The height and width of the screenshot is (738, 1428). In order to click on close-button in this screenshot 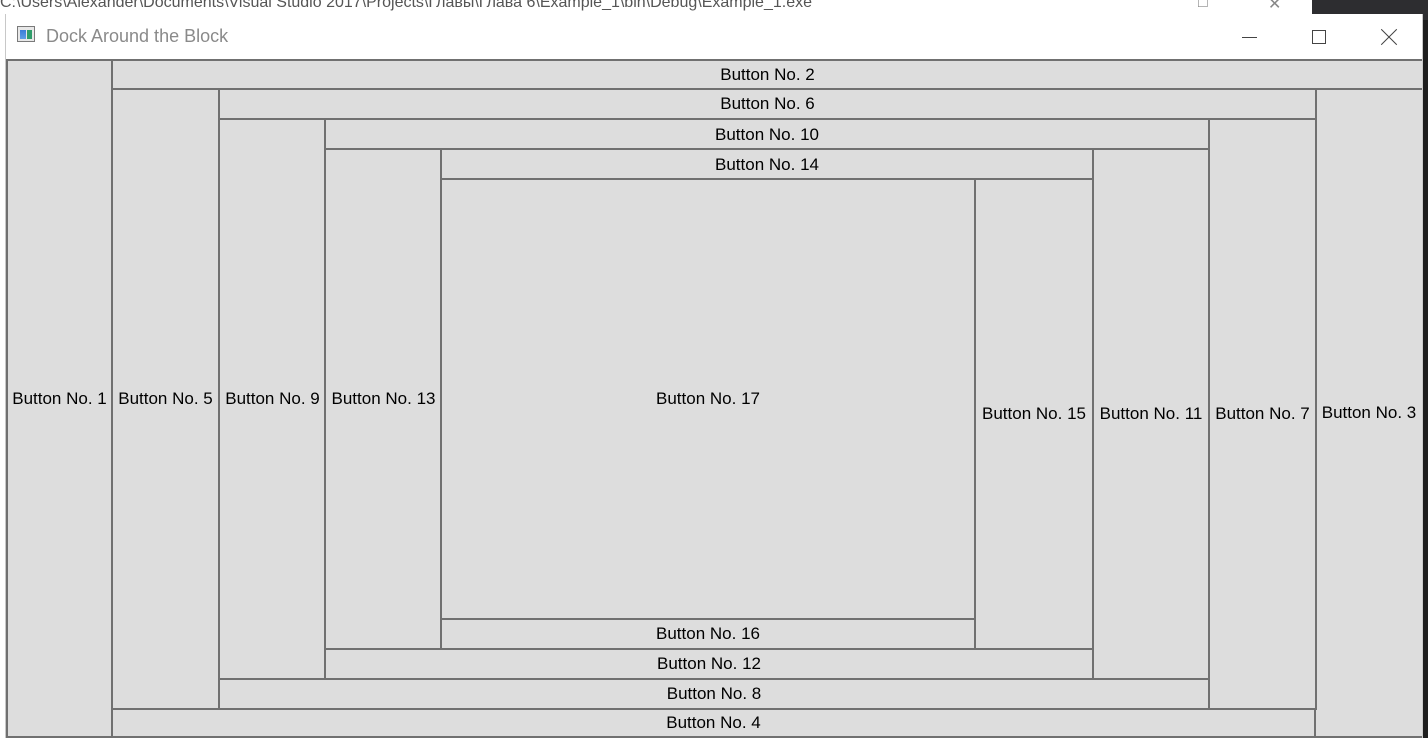, I will do `click(1389, 36)`.